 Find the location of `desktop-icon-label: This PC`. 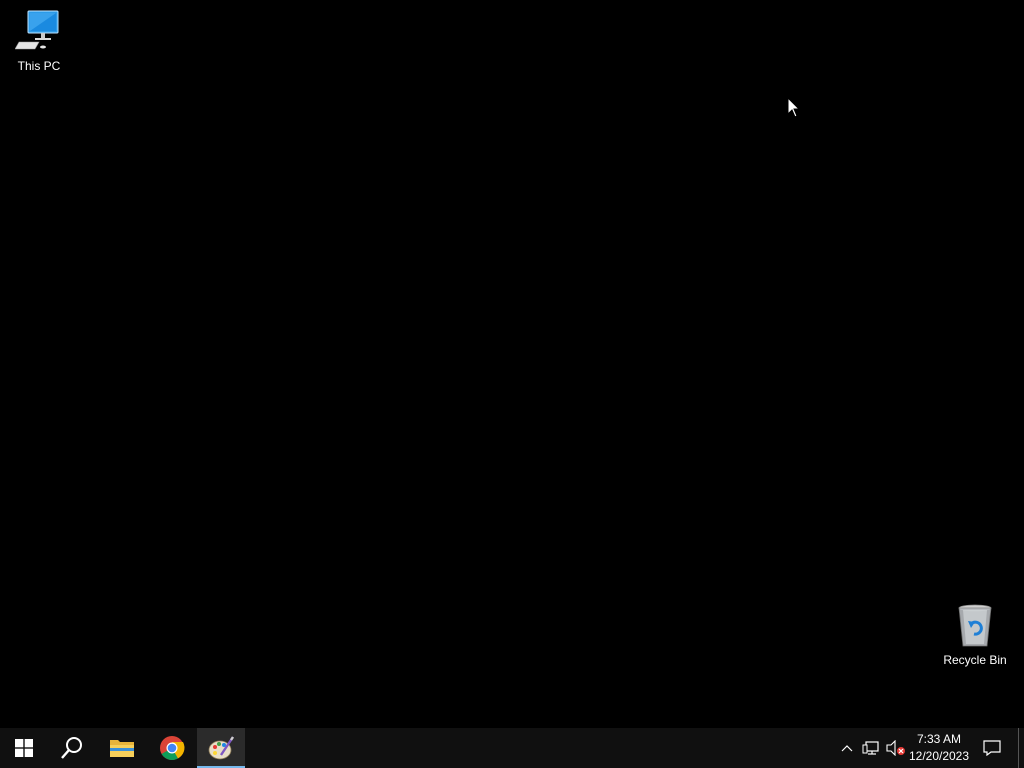

desktop-icon-label: This PC is located at coordinates (39, 66).